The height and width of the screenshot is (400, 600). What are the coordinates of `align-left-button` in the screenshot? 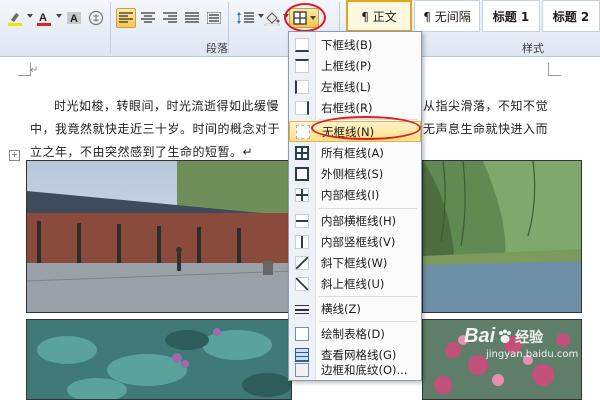 It's located at (126, 18).